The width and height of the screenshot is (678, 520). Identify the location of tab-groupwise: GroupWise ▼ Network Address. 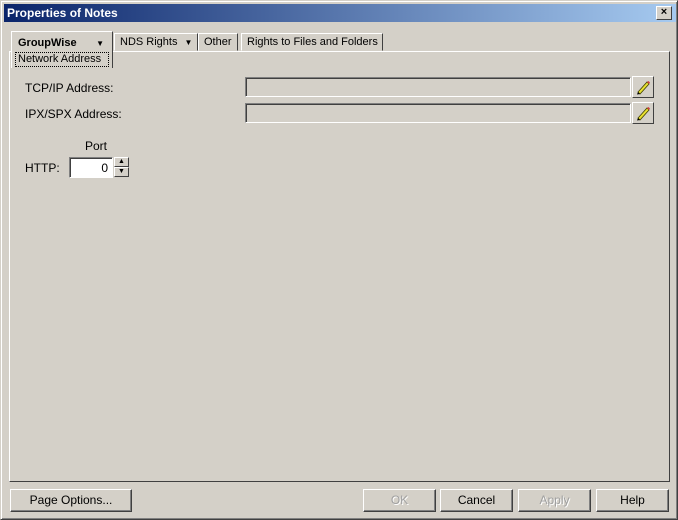
(62, 49).